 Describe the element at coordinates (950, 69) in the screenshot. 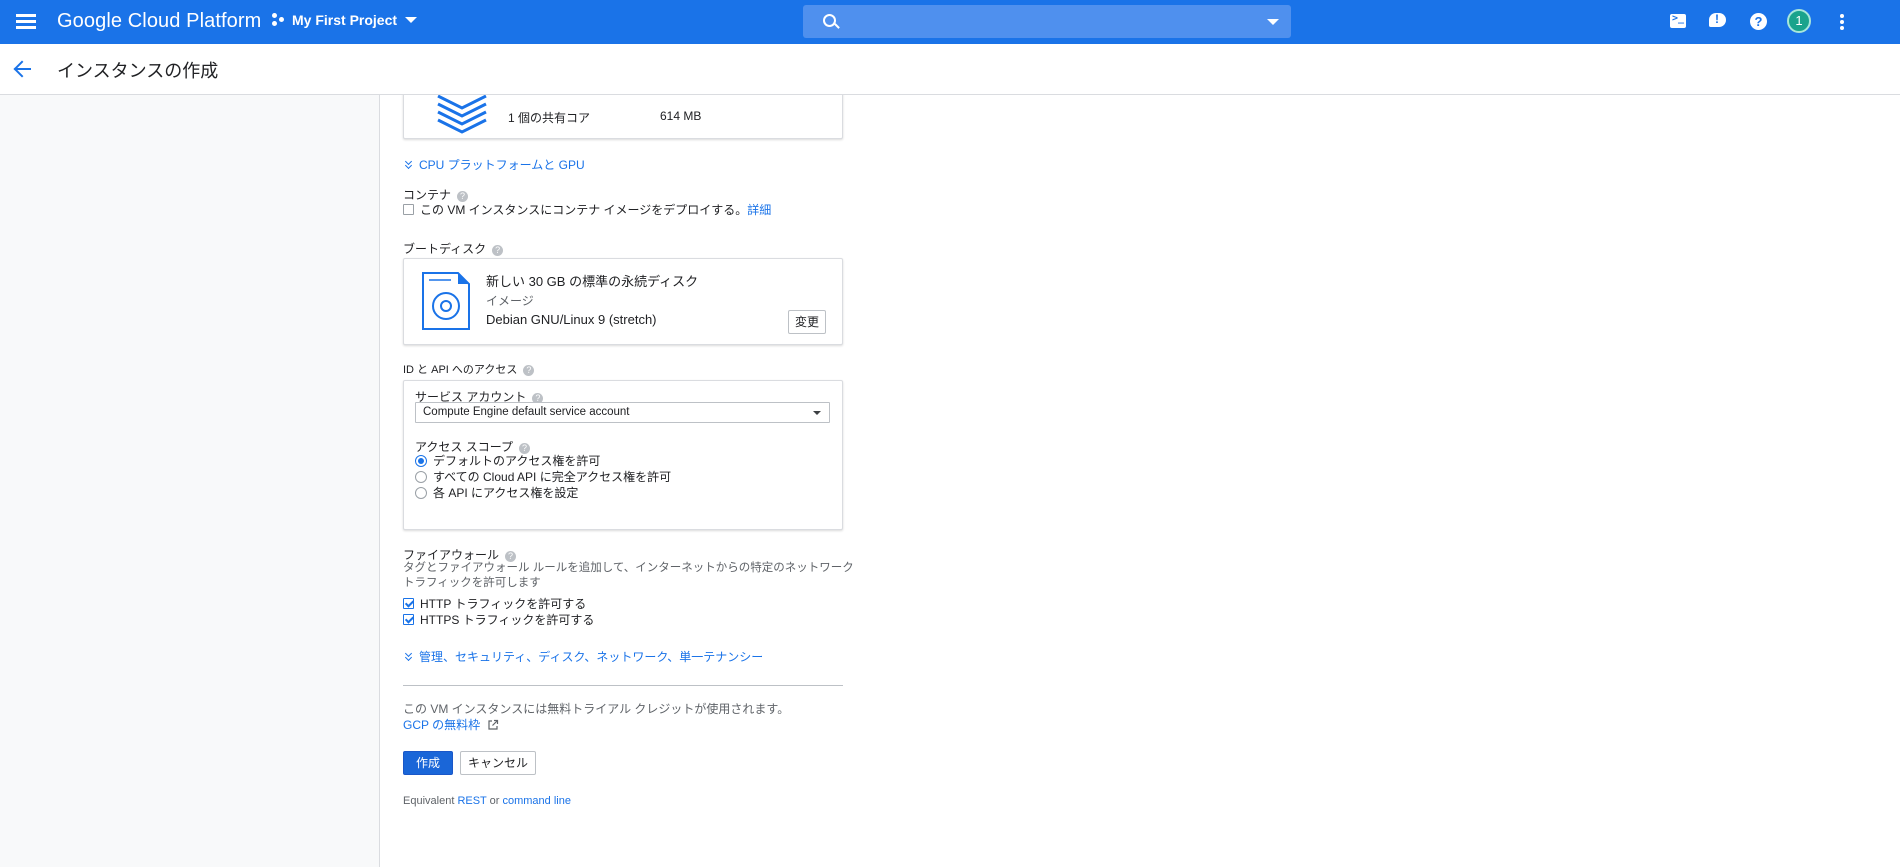

I see `page-header: インスタンスの作成` at that location.